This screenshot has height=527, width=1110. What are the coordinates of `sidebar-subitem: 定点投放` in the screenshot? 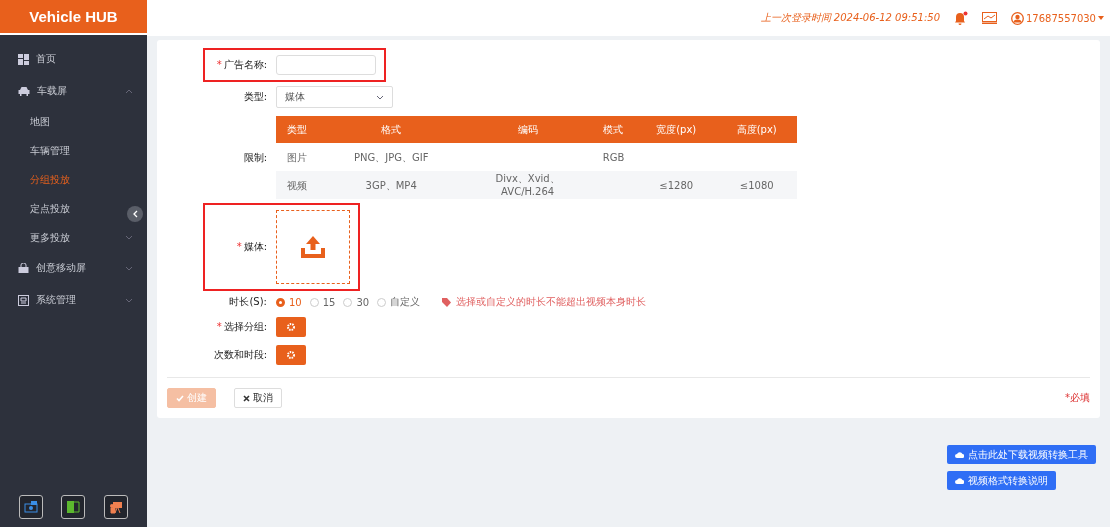 It's located at (73, 208).